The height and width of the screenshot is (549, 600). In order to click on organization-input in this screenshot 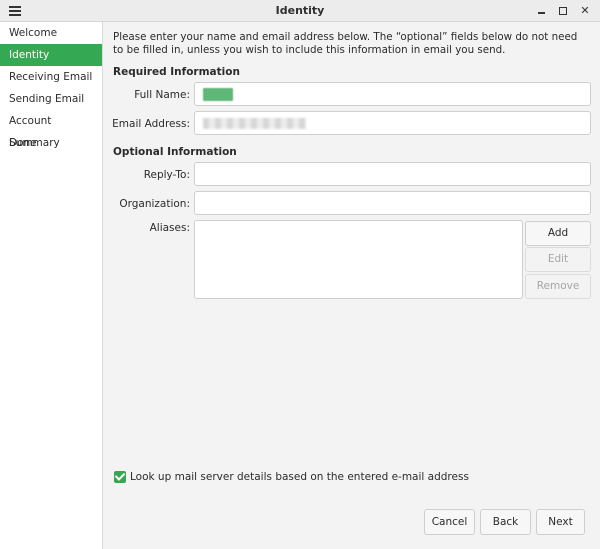, I will do `click(392, 203)`.